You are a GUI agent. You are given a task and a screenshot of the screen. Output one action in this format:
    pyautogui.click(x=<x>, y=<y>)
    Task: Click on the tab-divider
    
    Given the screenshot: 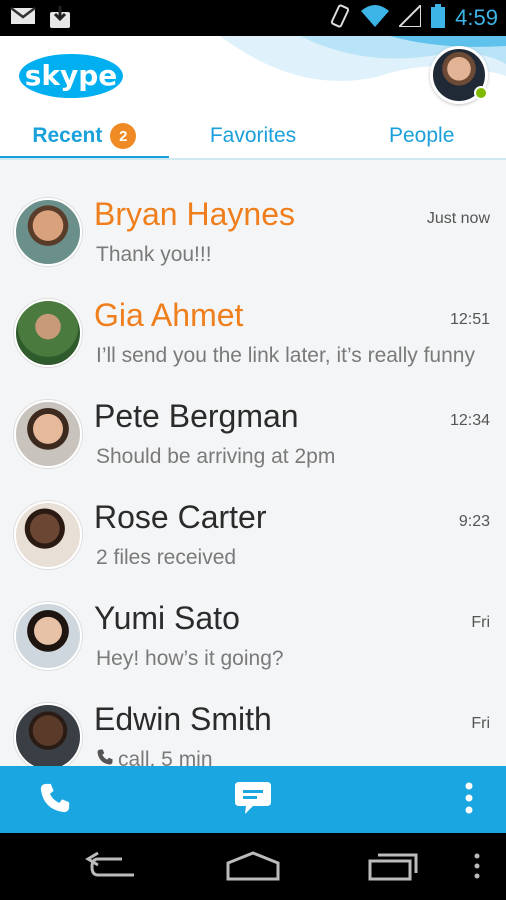 What is the action you would take?
    pyautogui.click(x=253, y=159)
    